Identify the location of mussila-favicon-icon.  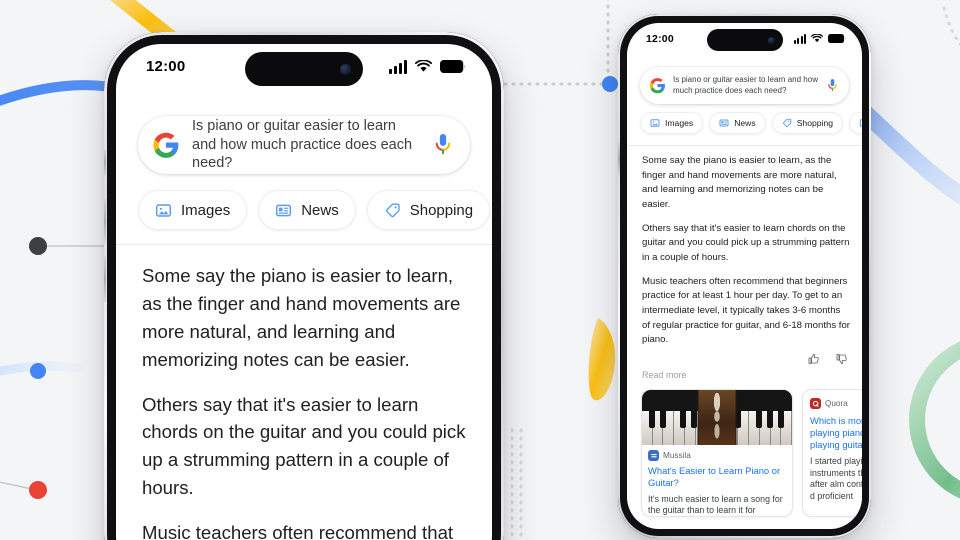
(653, 455).